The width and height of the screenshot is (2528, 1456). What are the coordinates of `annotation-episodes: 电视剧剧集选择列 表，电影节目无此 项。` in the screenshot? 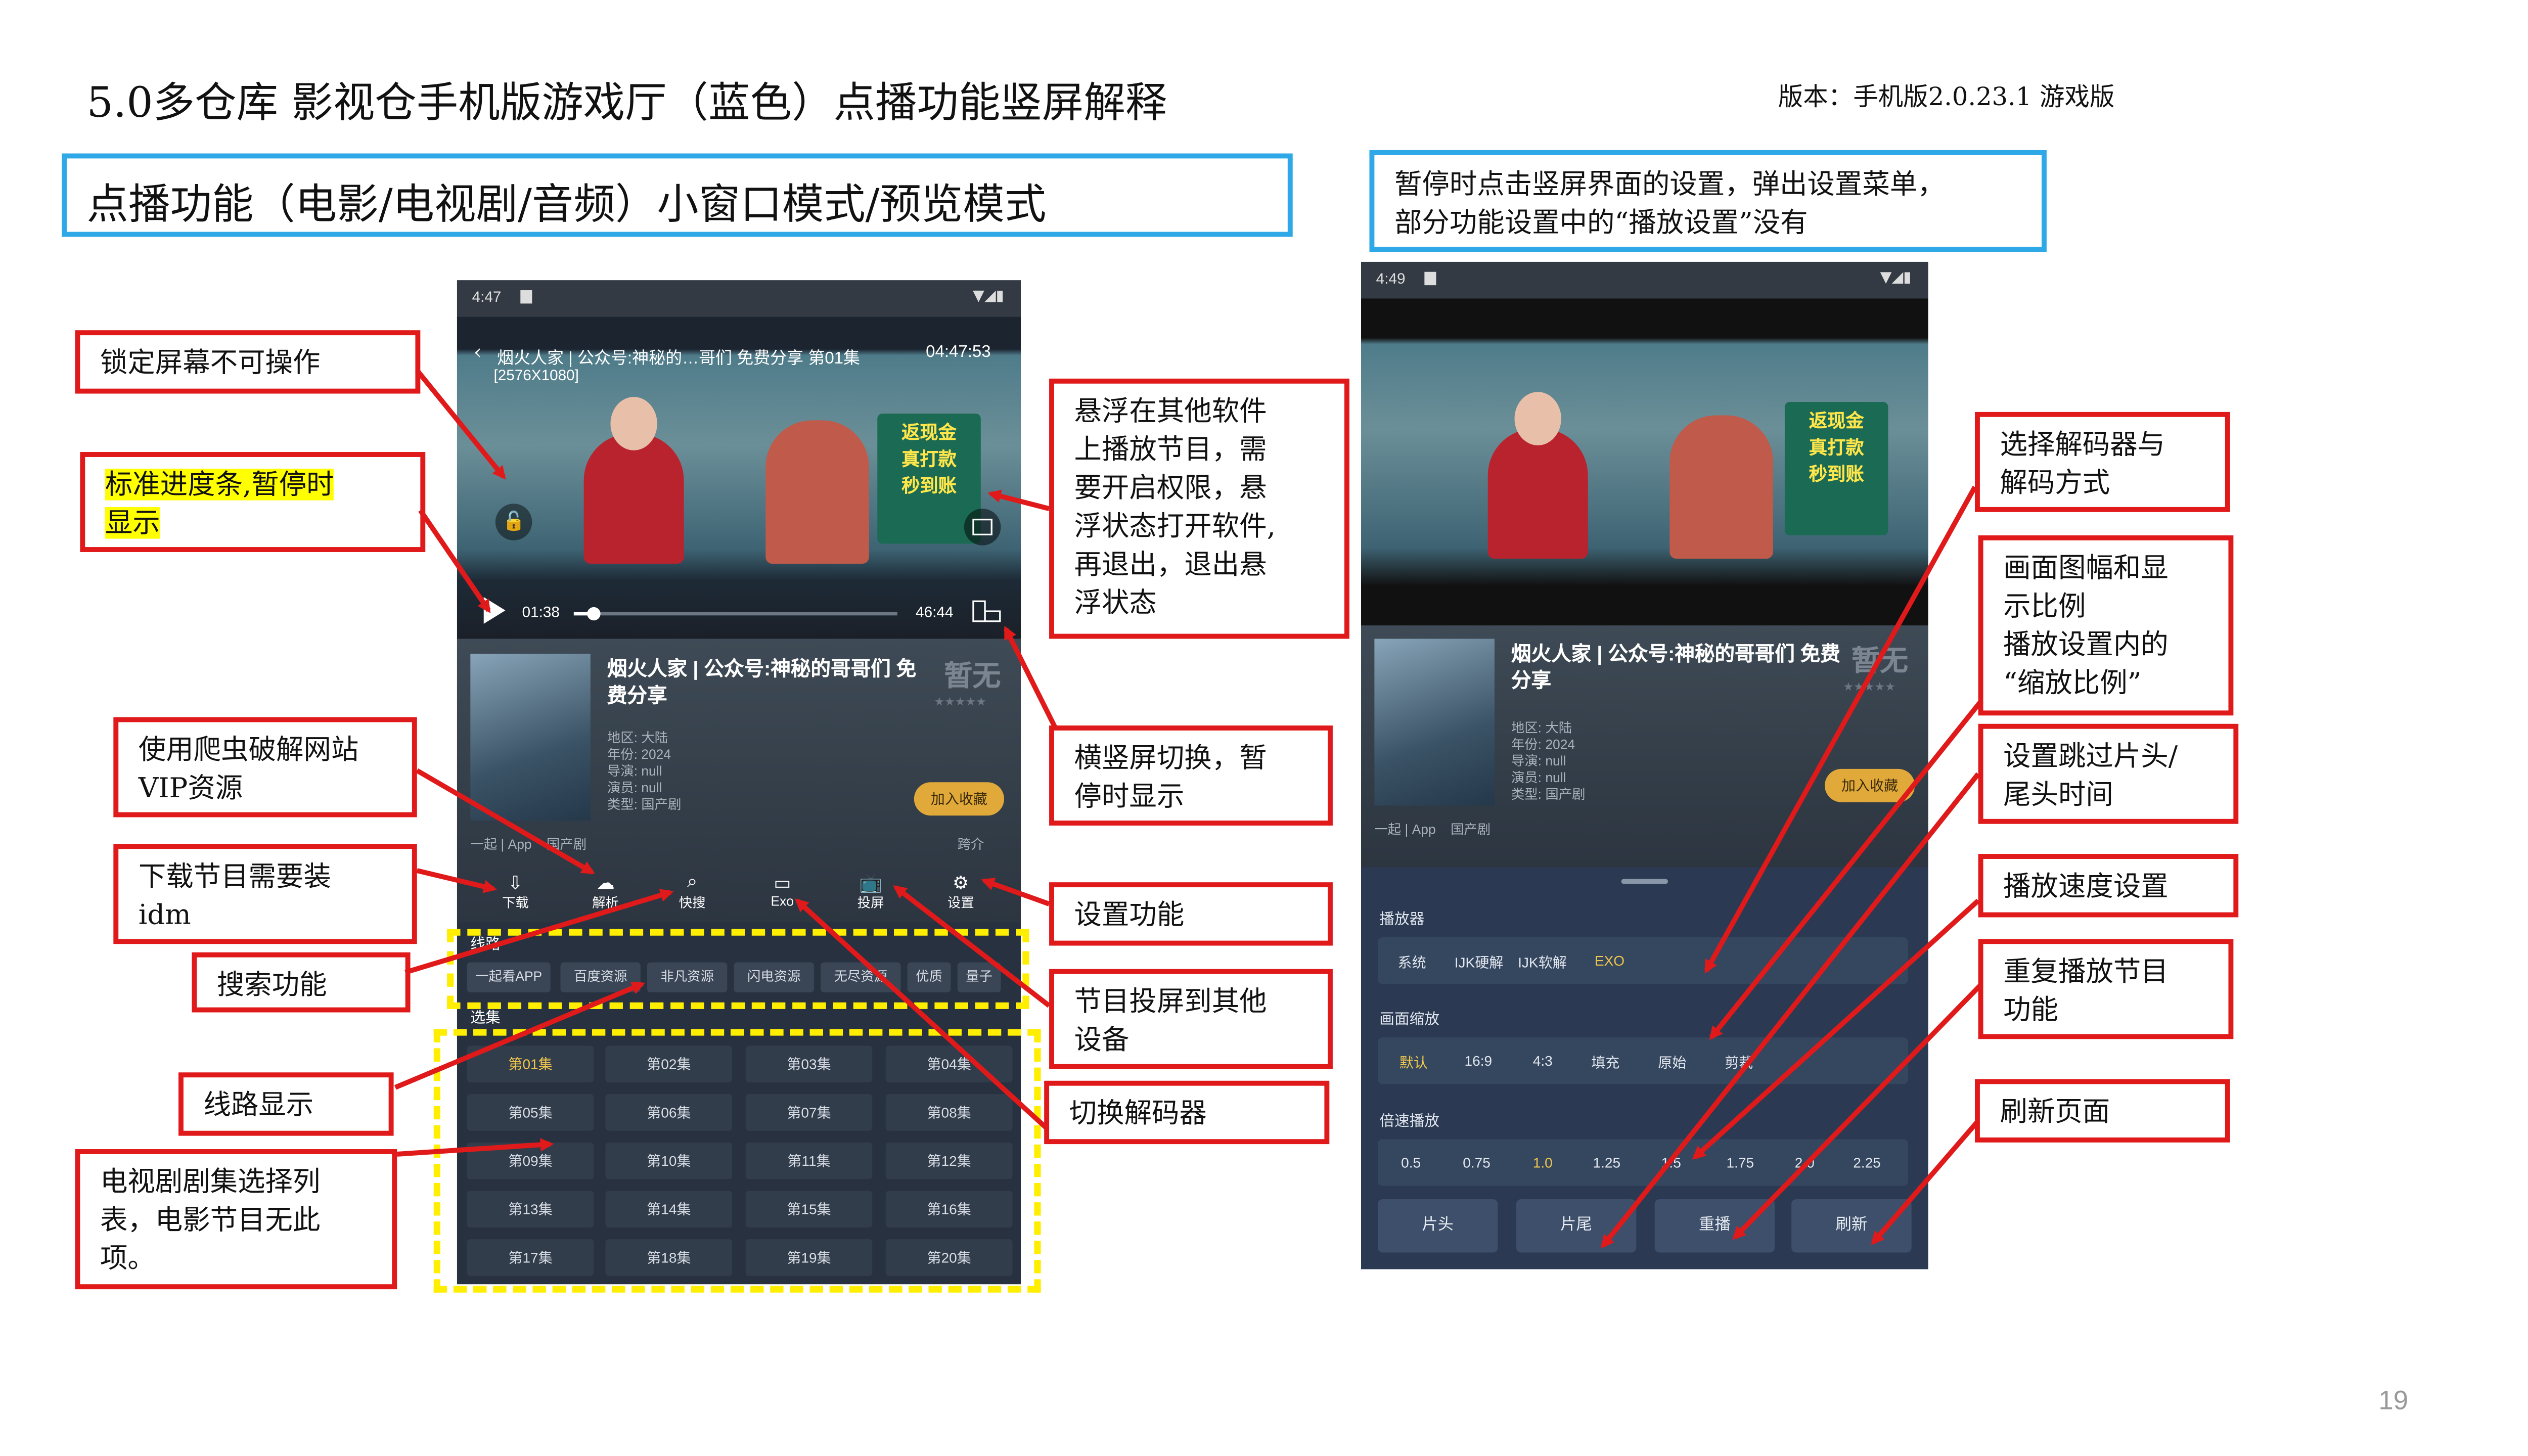 It's located at (236, 1219).